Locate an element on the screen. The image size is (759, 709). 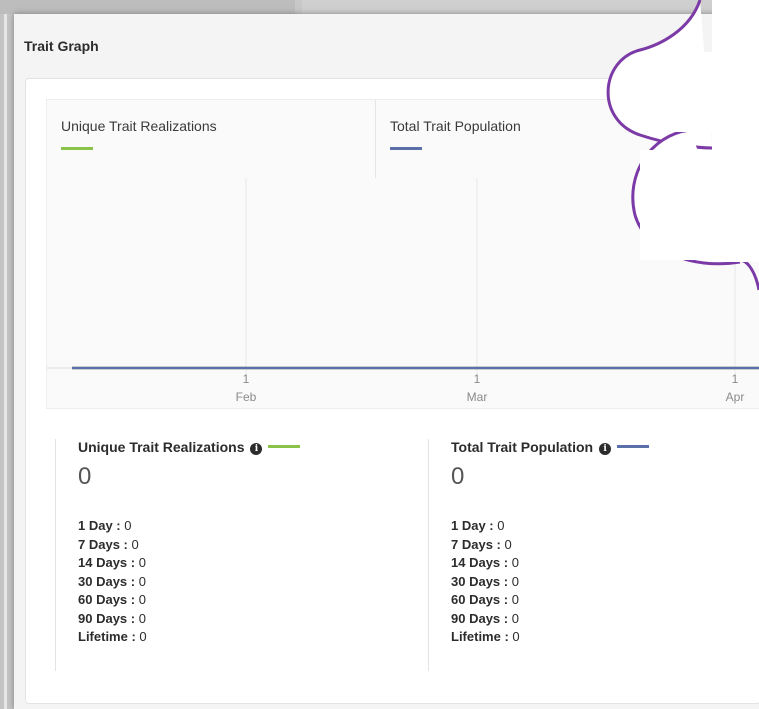
legend-tab-unique: Unique Trait Realizations is located at coordinates (211, 139).